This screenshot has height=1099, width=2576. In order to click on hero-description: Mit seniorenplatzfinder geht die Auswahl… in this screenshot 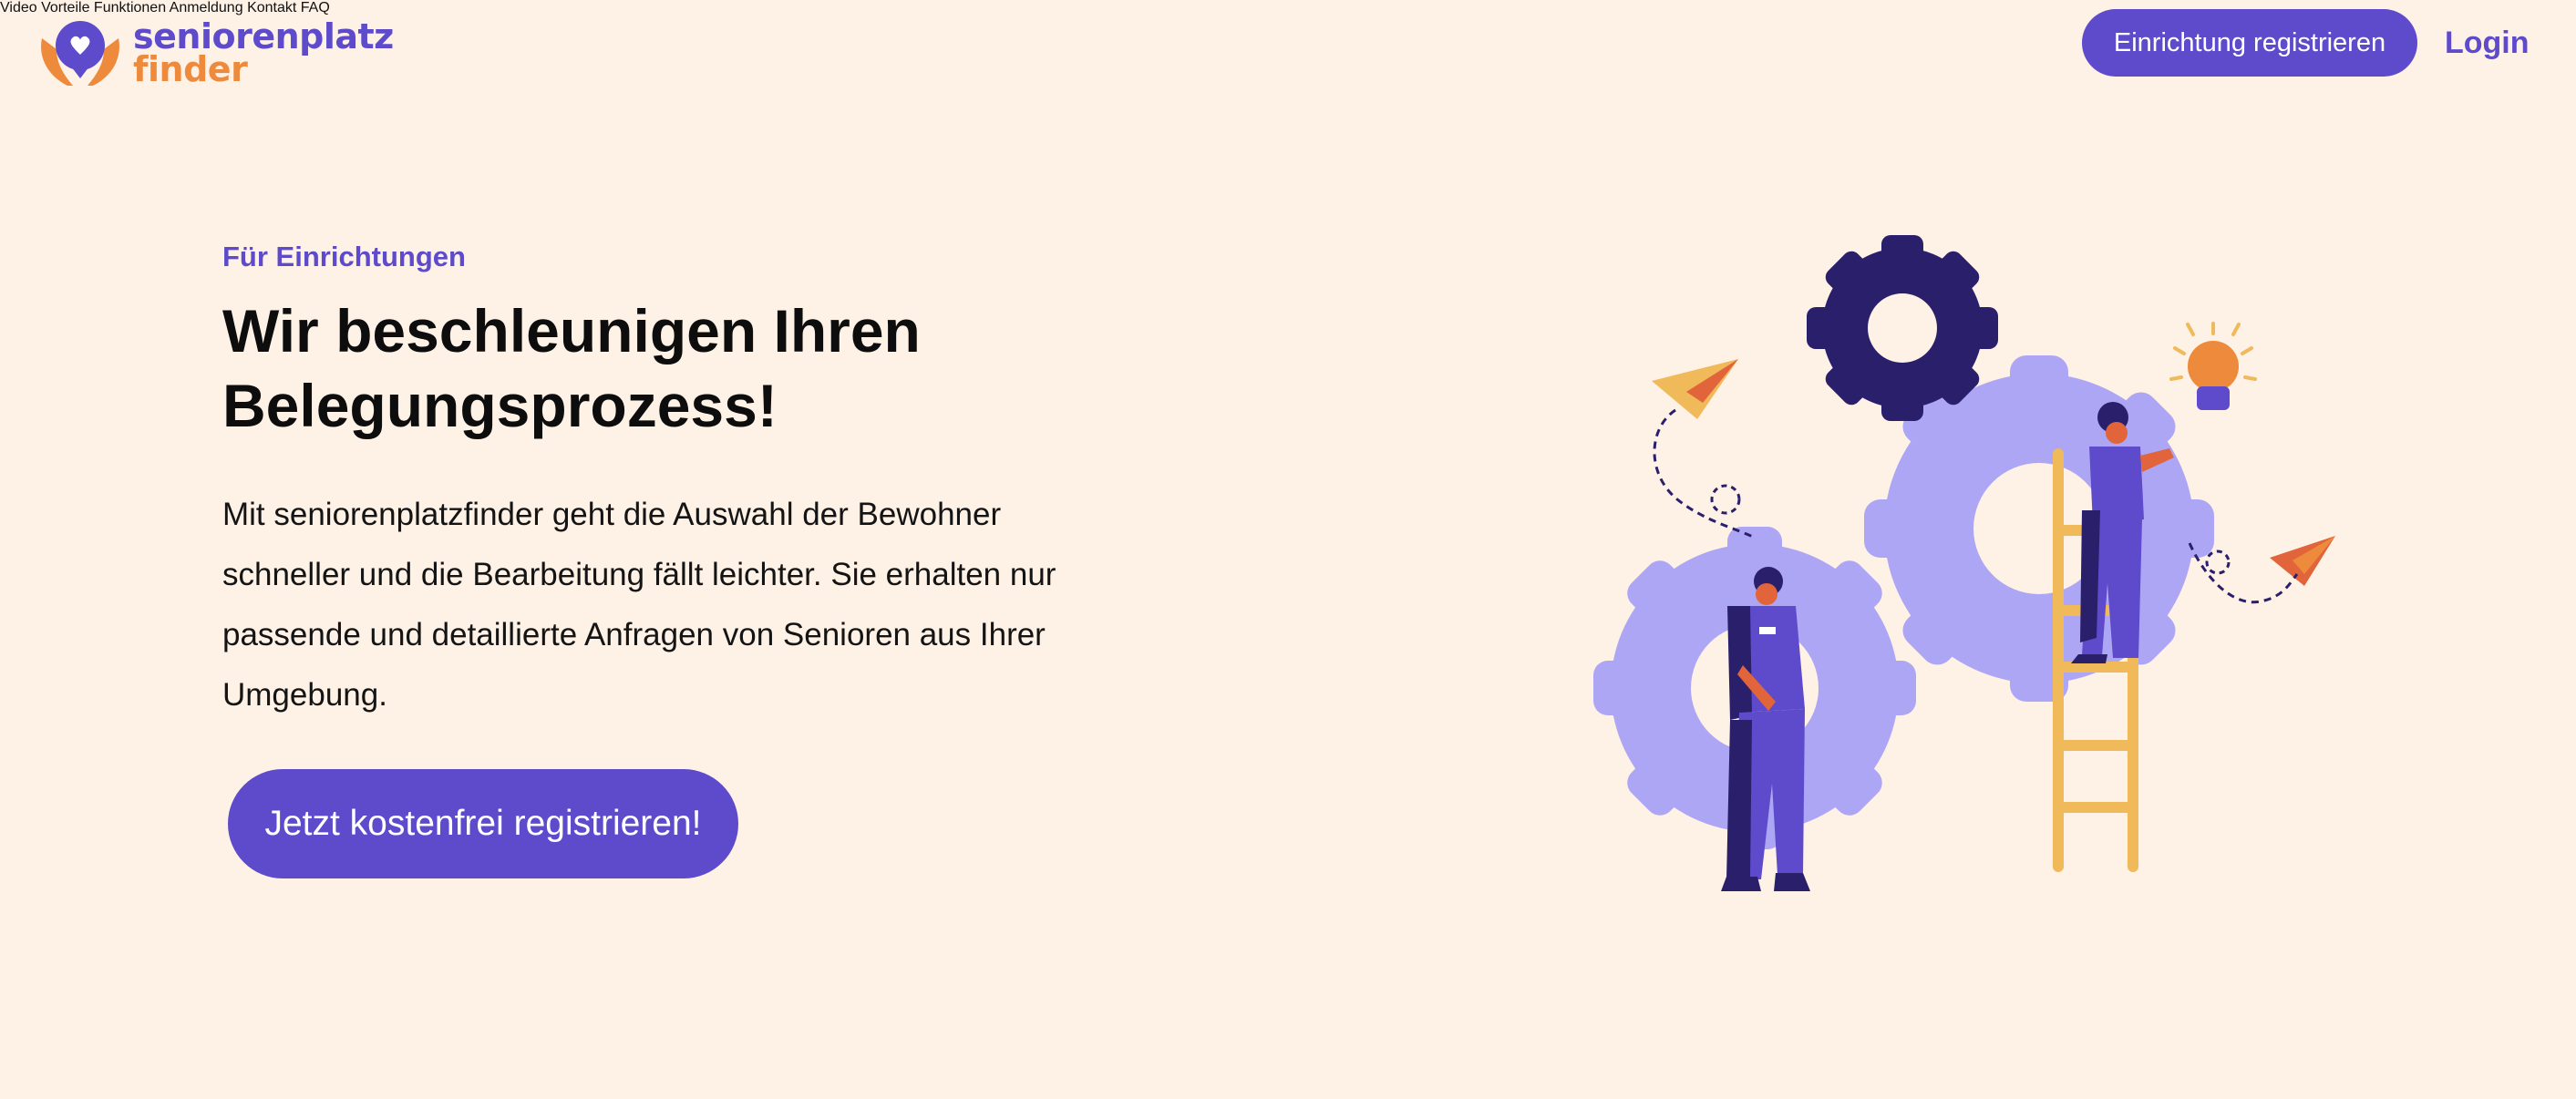, I will do `click(687, 605)`.